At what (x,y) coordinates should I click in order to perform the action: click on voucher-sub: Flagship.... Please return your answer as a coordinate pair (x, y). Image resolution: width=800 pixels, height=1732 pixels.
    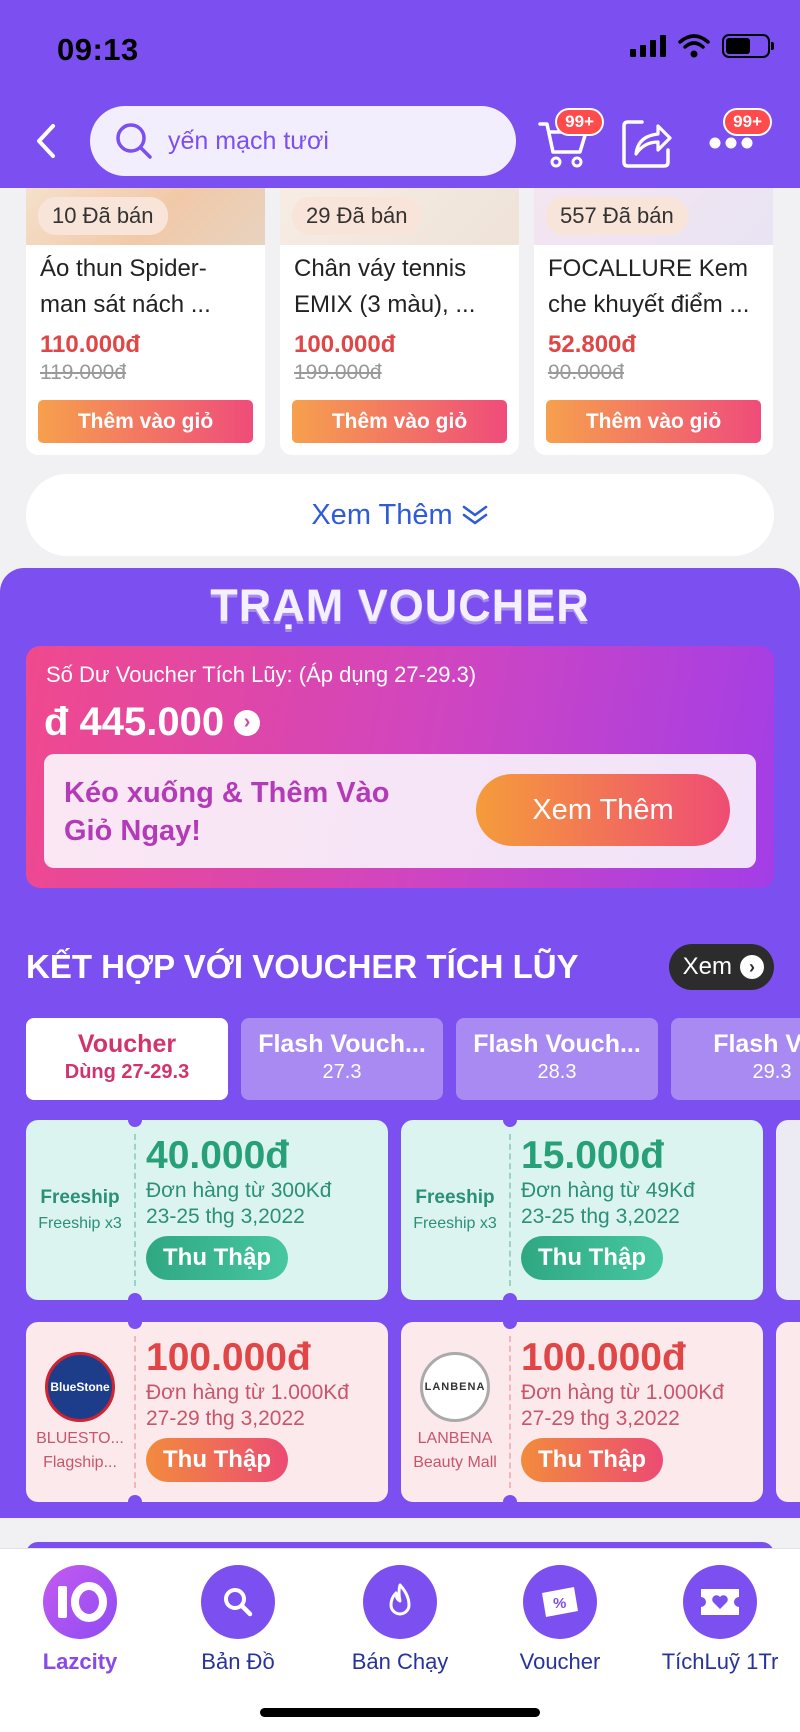
    Looking at the image, I should click on (80, 1462).